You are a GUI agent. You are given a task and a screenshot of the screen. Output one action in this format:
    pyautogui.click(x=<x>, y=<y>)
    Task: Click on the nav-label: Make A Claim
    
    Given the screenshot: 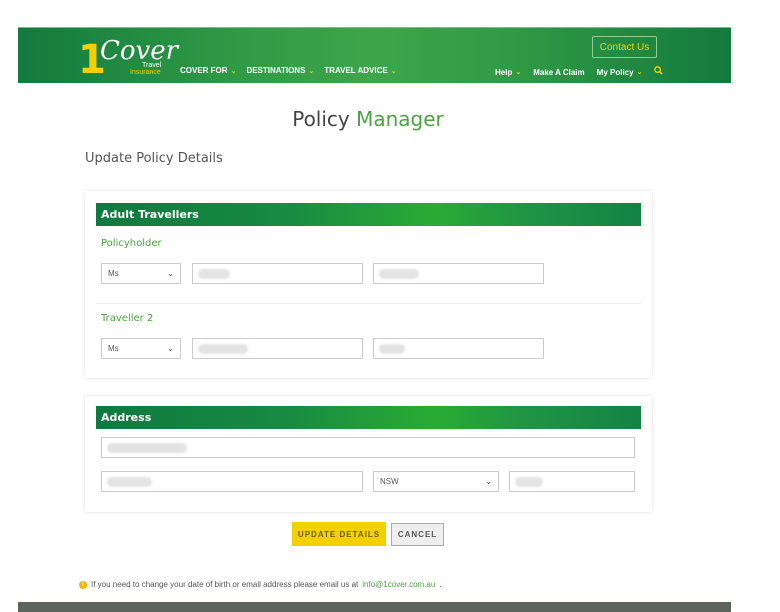 What is the action you would take?
    pyautogui.click(x=559, y=72)
    